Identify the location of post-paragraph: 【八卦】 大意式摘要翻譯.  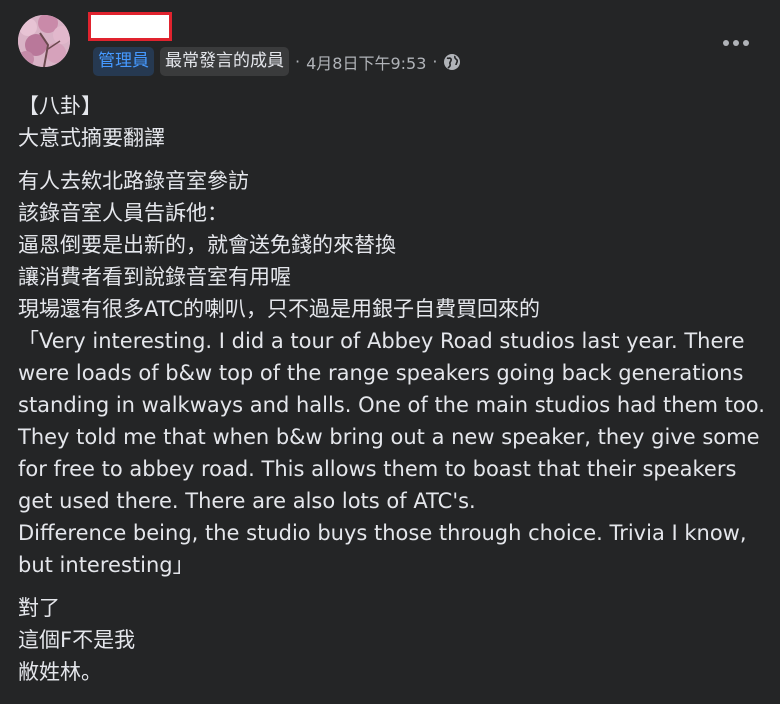
(394, 122).